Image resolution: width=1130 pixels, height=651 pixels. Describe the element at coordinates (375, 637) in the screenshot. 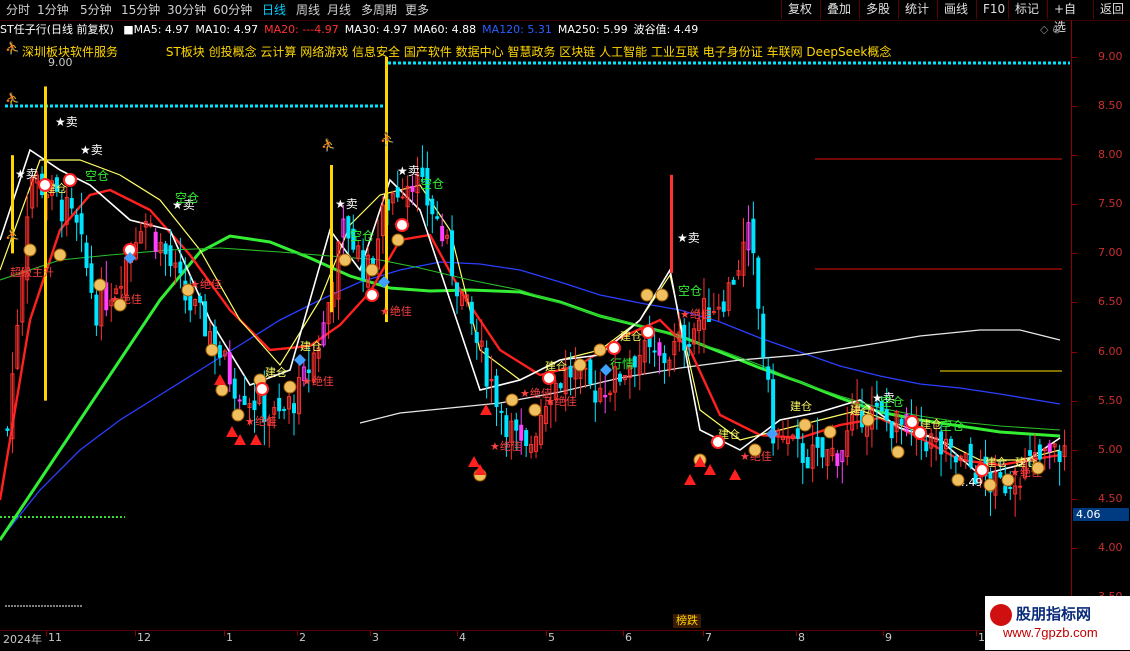

I see `x-tick-label: 3` at that location.